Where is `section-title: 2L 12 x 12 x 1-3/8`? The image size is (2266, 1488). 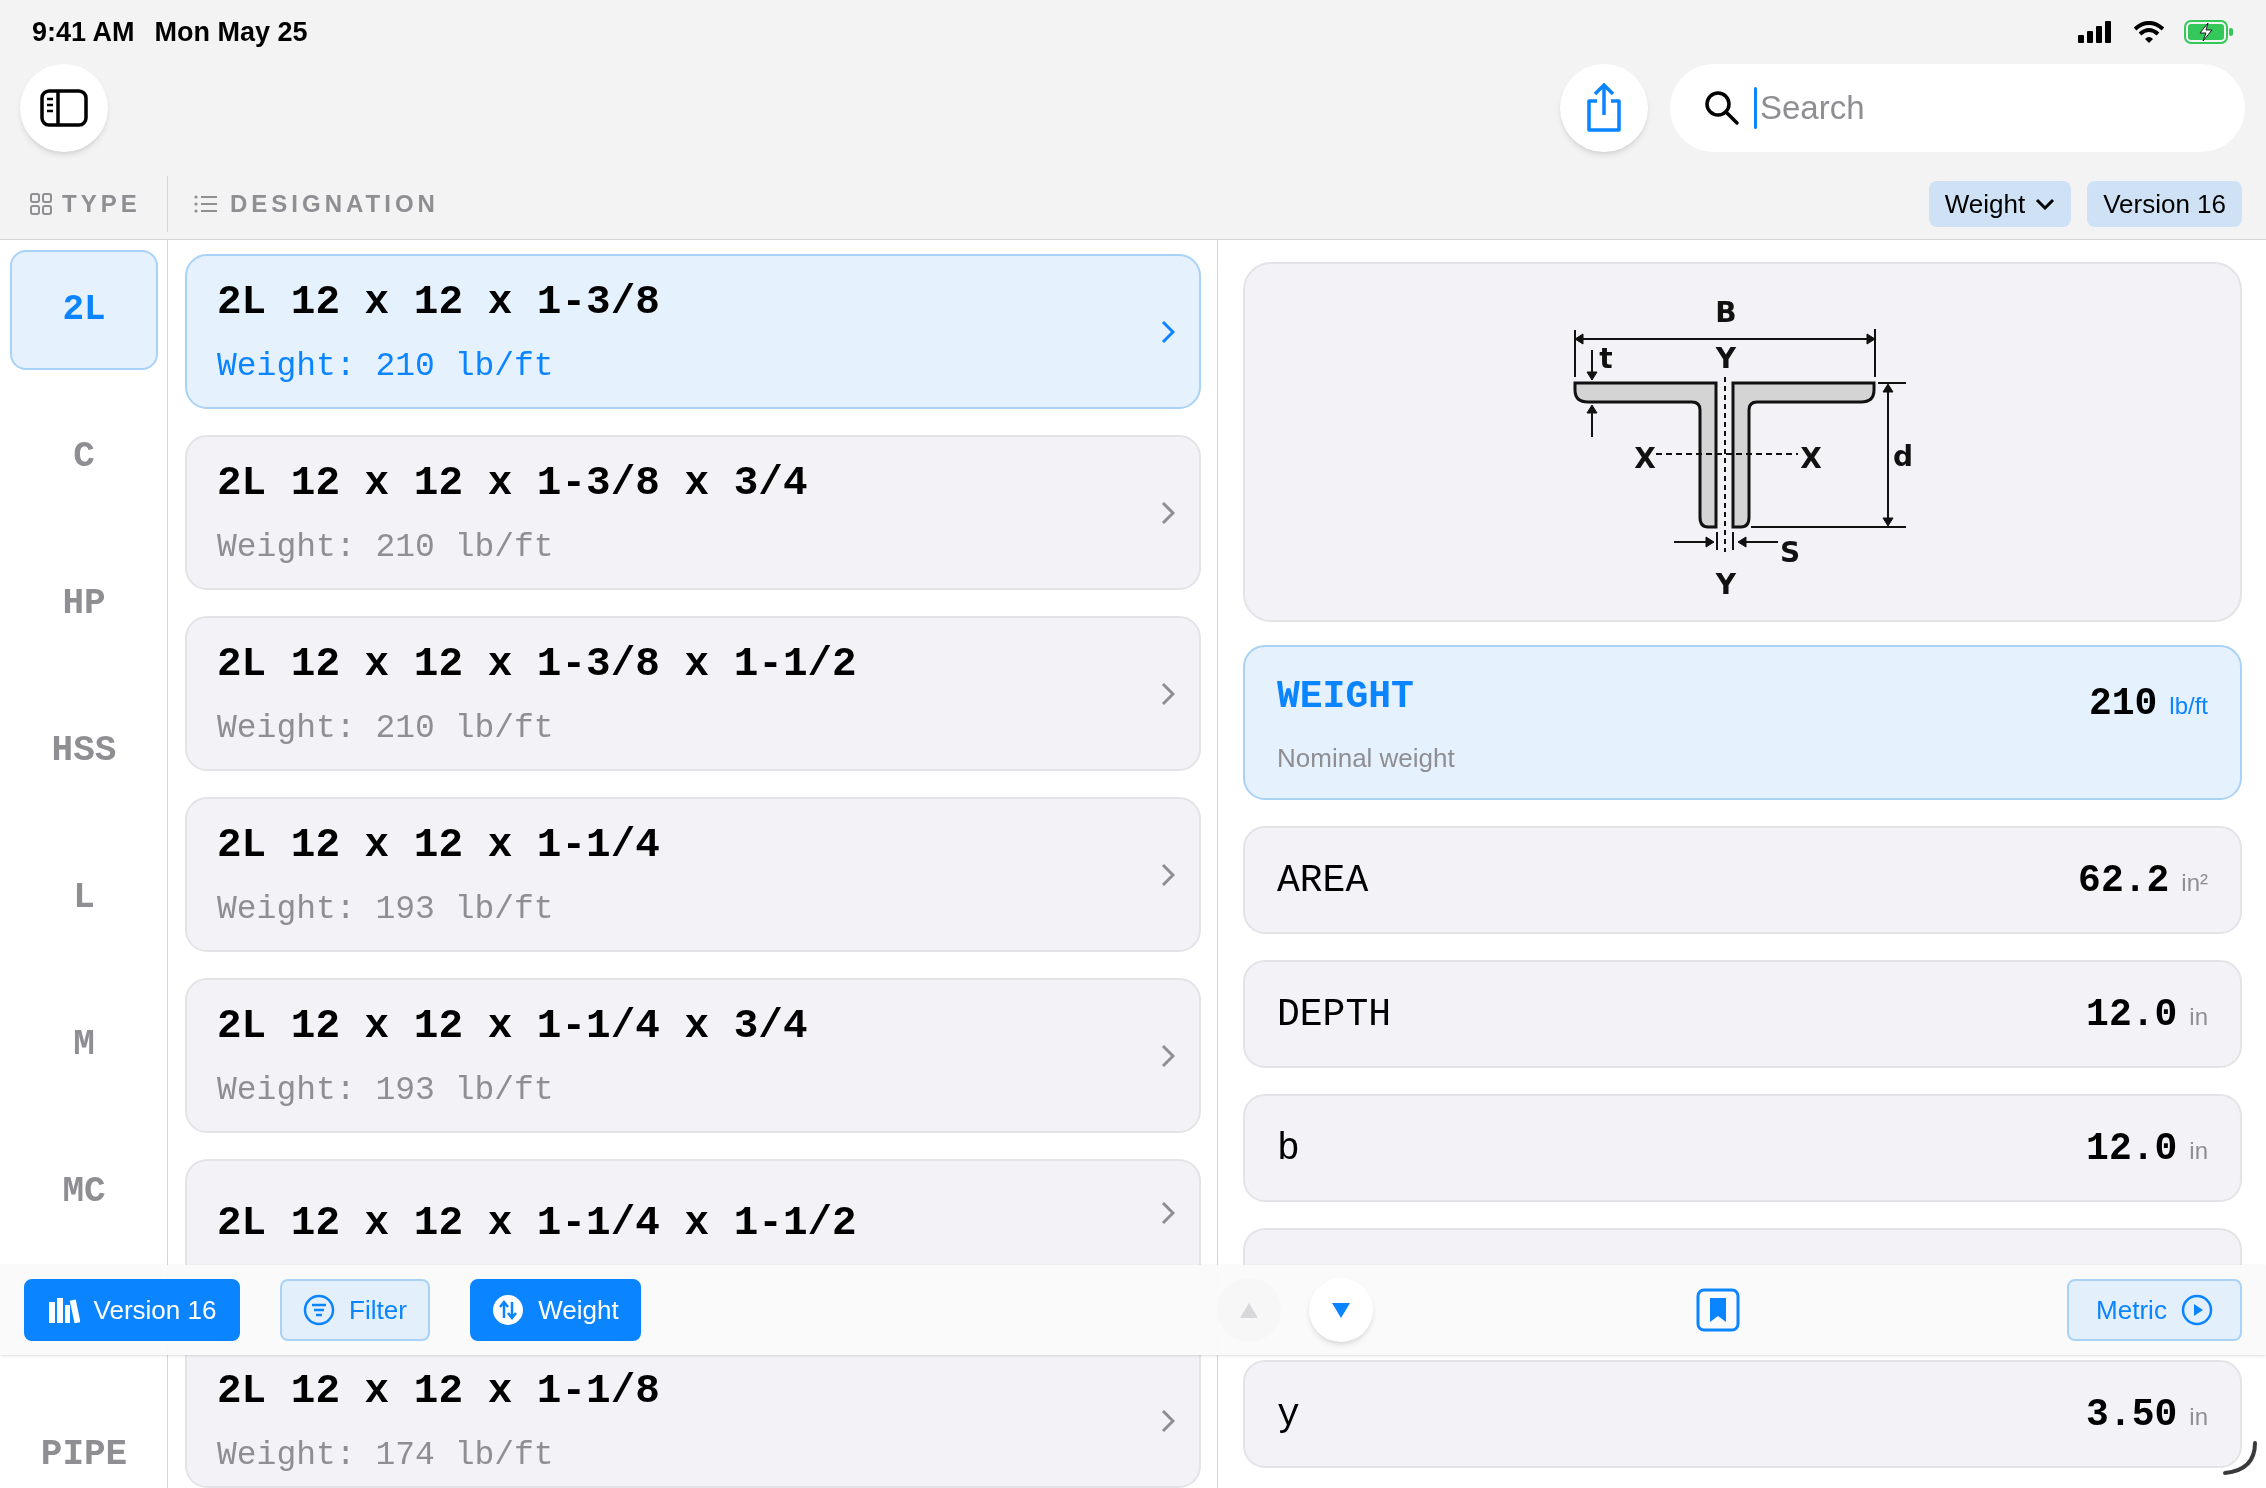 section-title: 2L 12 x 12 x 1-3/8 is located at coordinates (439, 302).